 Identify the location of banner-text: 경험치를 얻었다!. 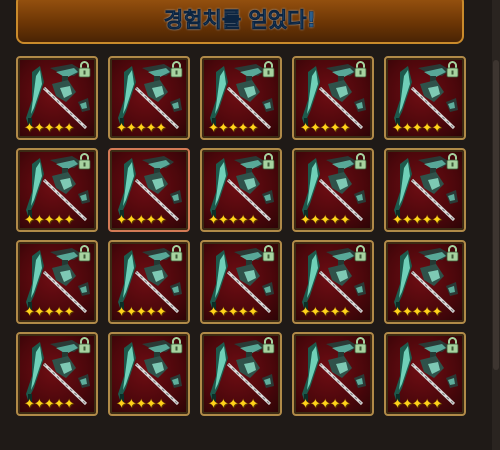
(240, 20).